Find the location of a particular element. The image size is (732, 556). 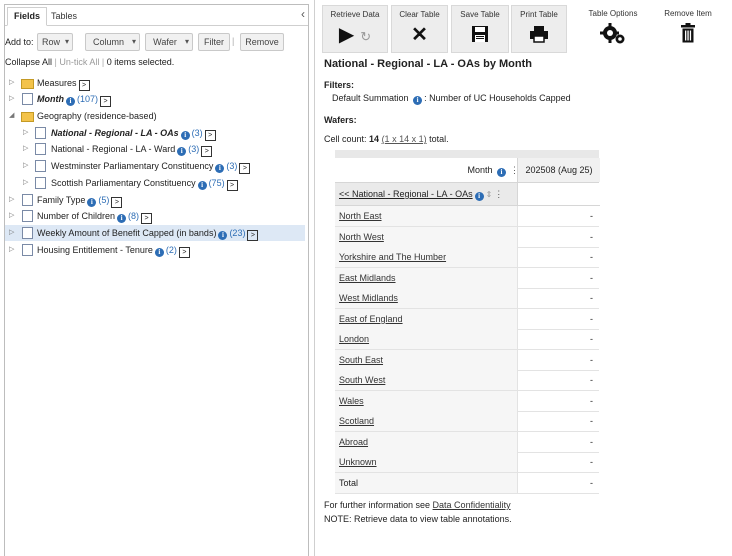

table-options-button: Table Options is located at coordinates (613, 28).